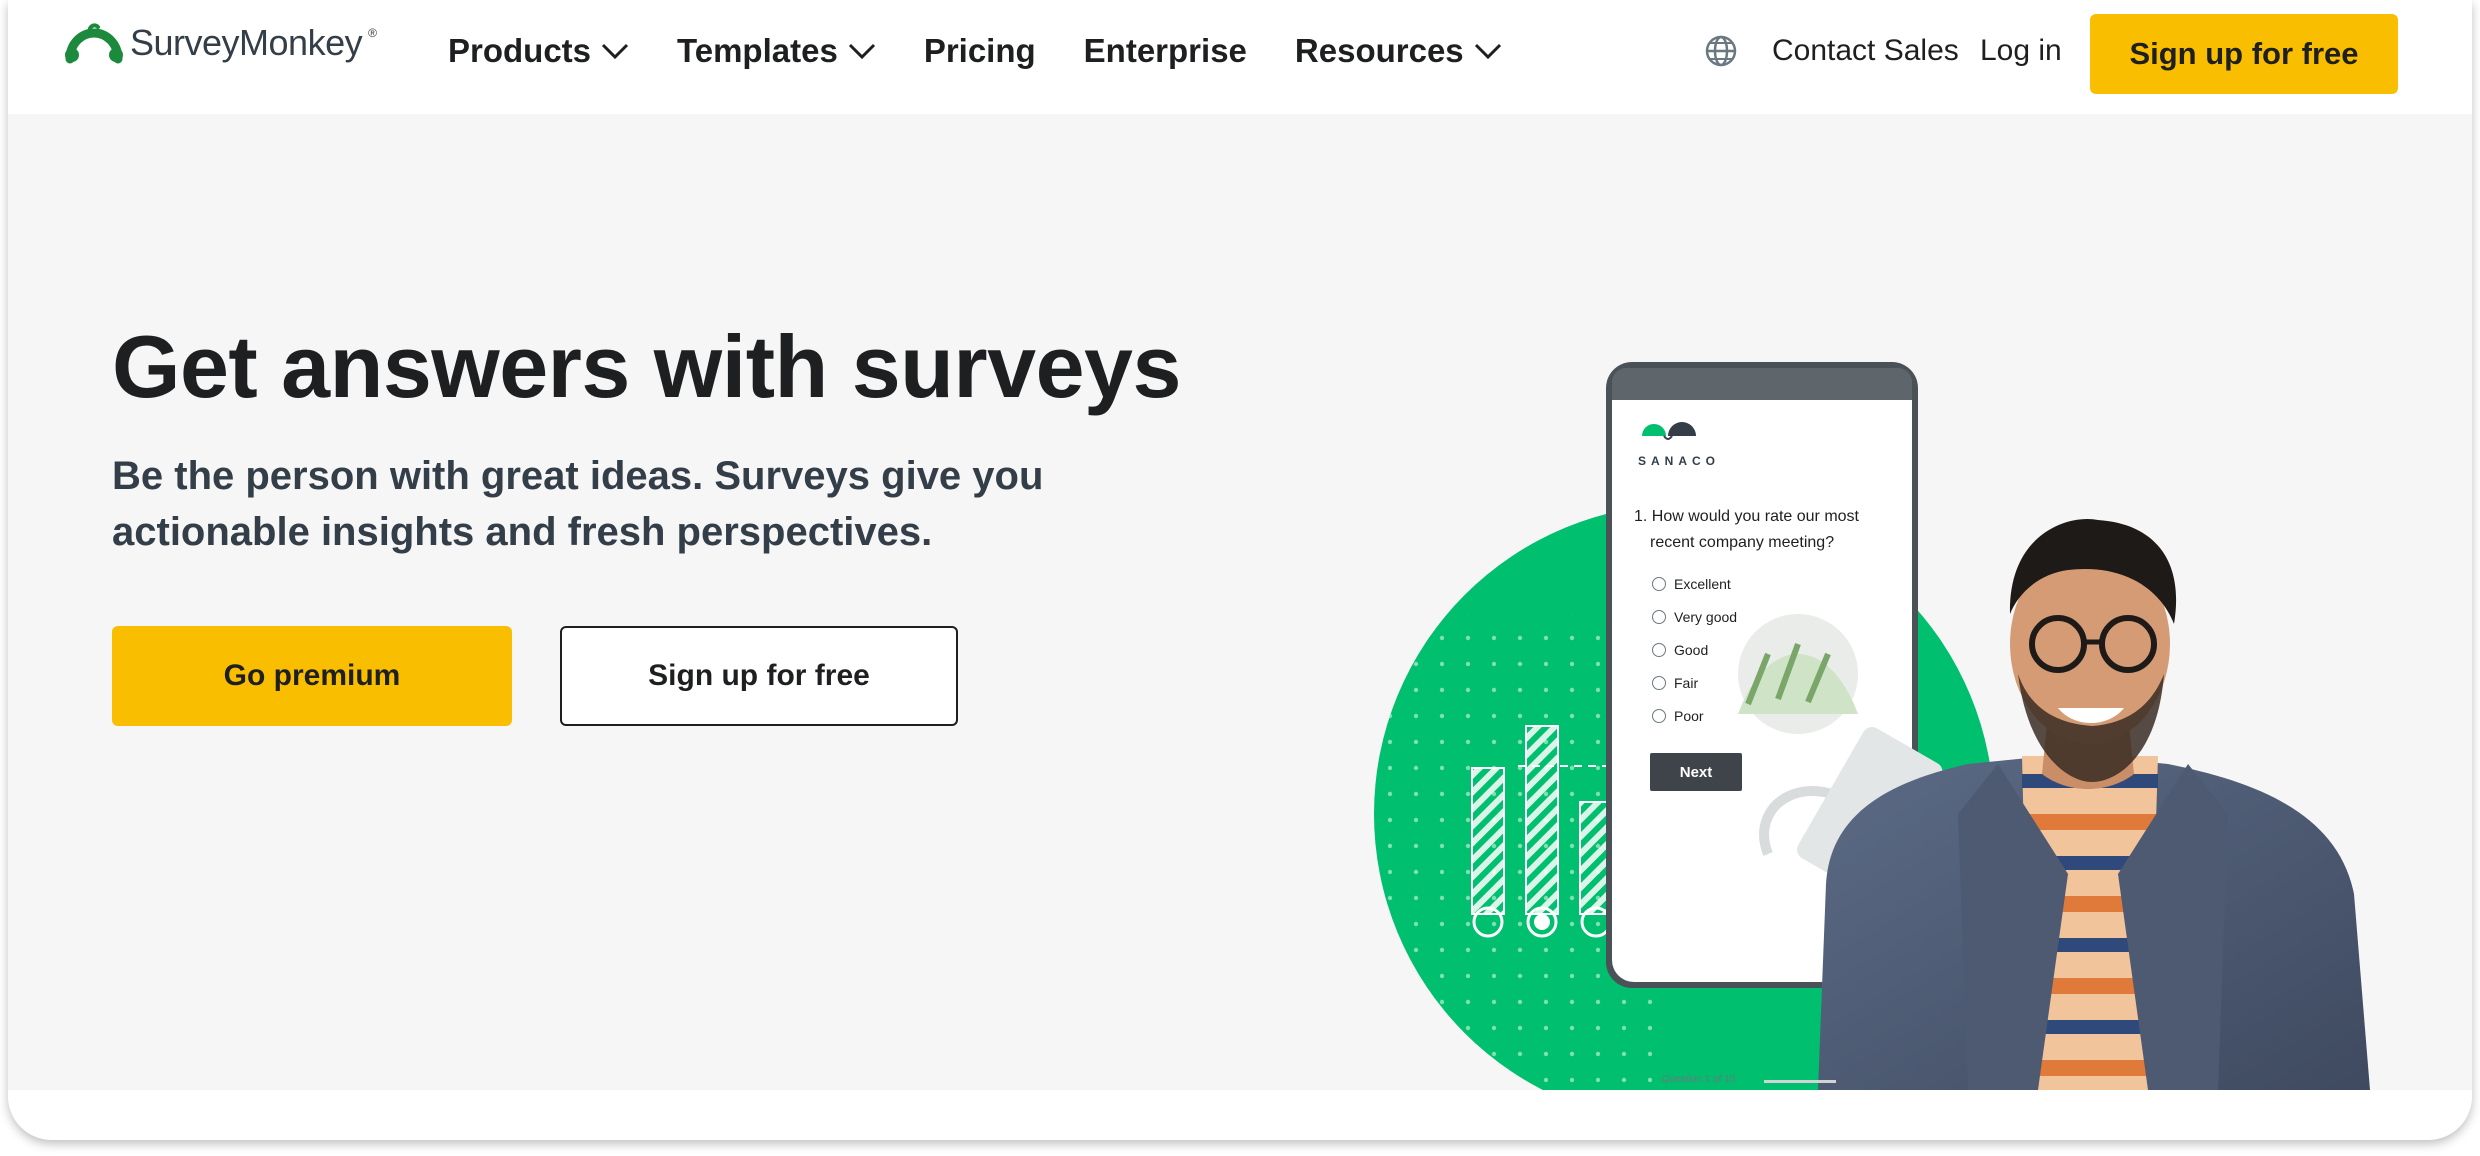 The image size is (2480, 1156). I want to click on nav-item-templates: Templates, so click(776, 51).